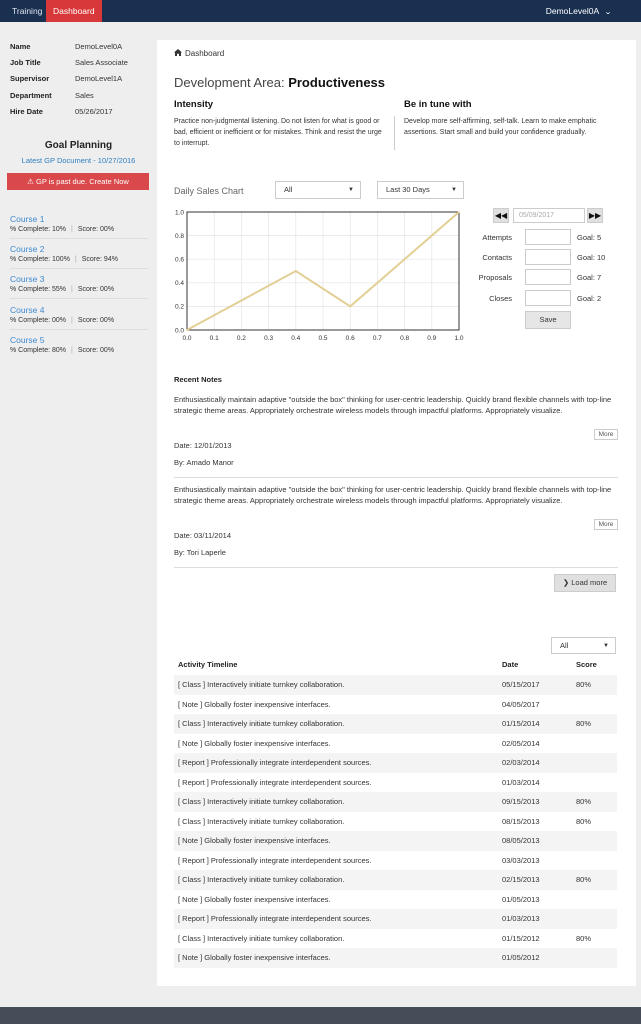 The image size is (641, 1024). Describe the element at coordinates (38, 350) in the screenshot. I see `course-complete: % Complete: 80%` at that location.